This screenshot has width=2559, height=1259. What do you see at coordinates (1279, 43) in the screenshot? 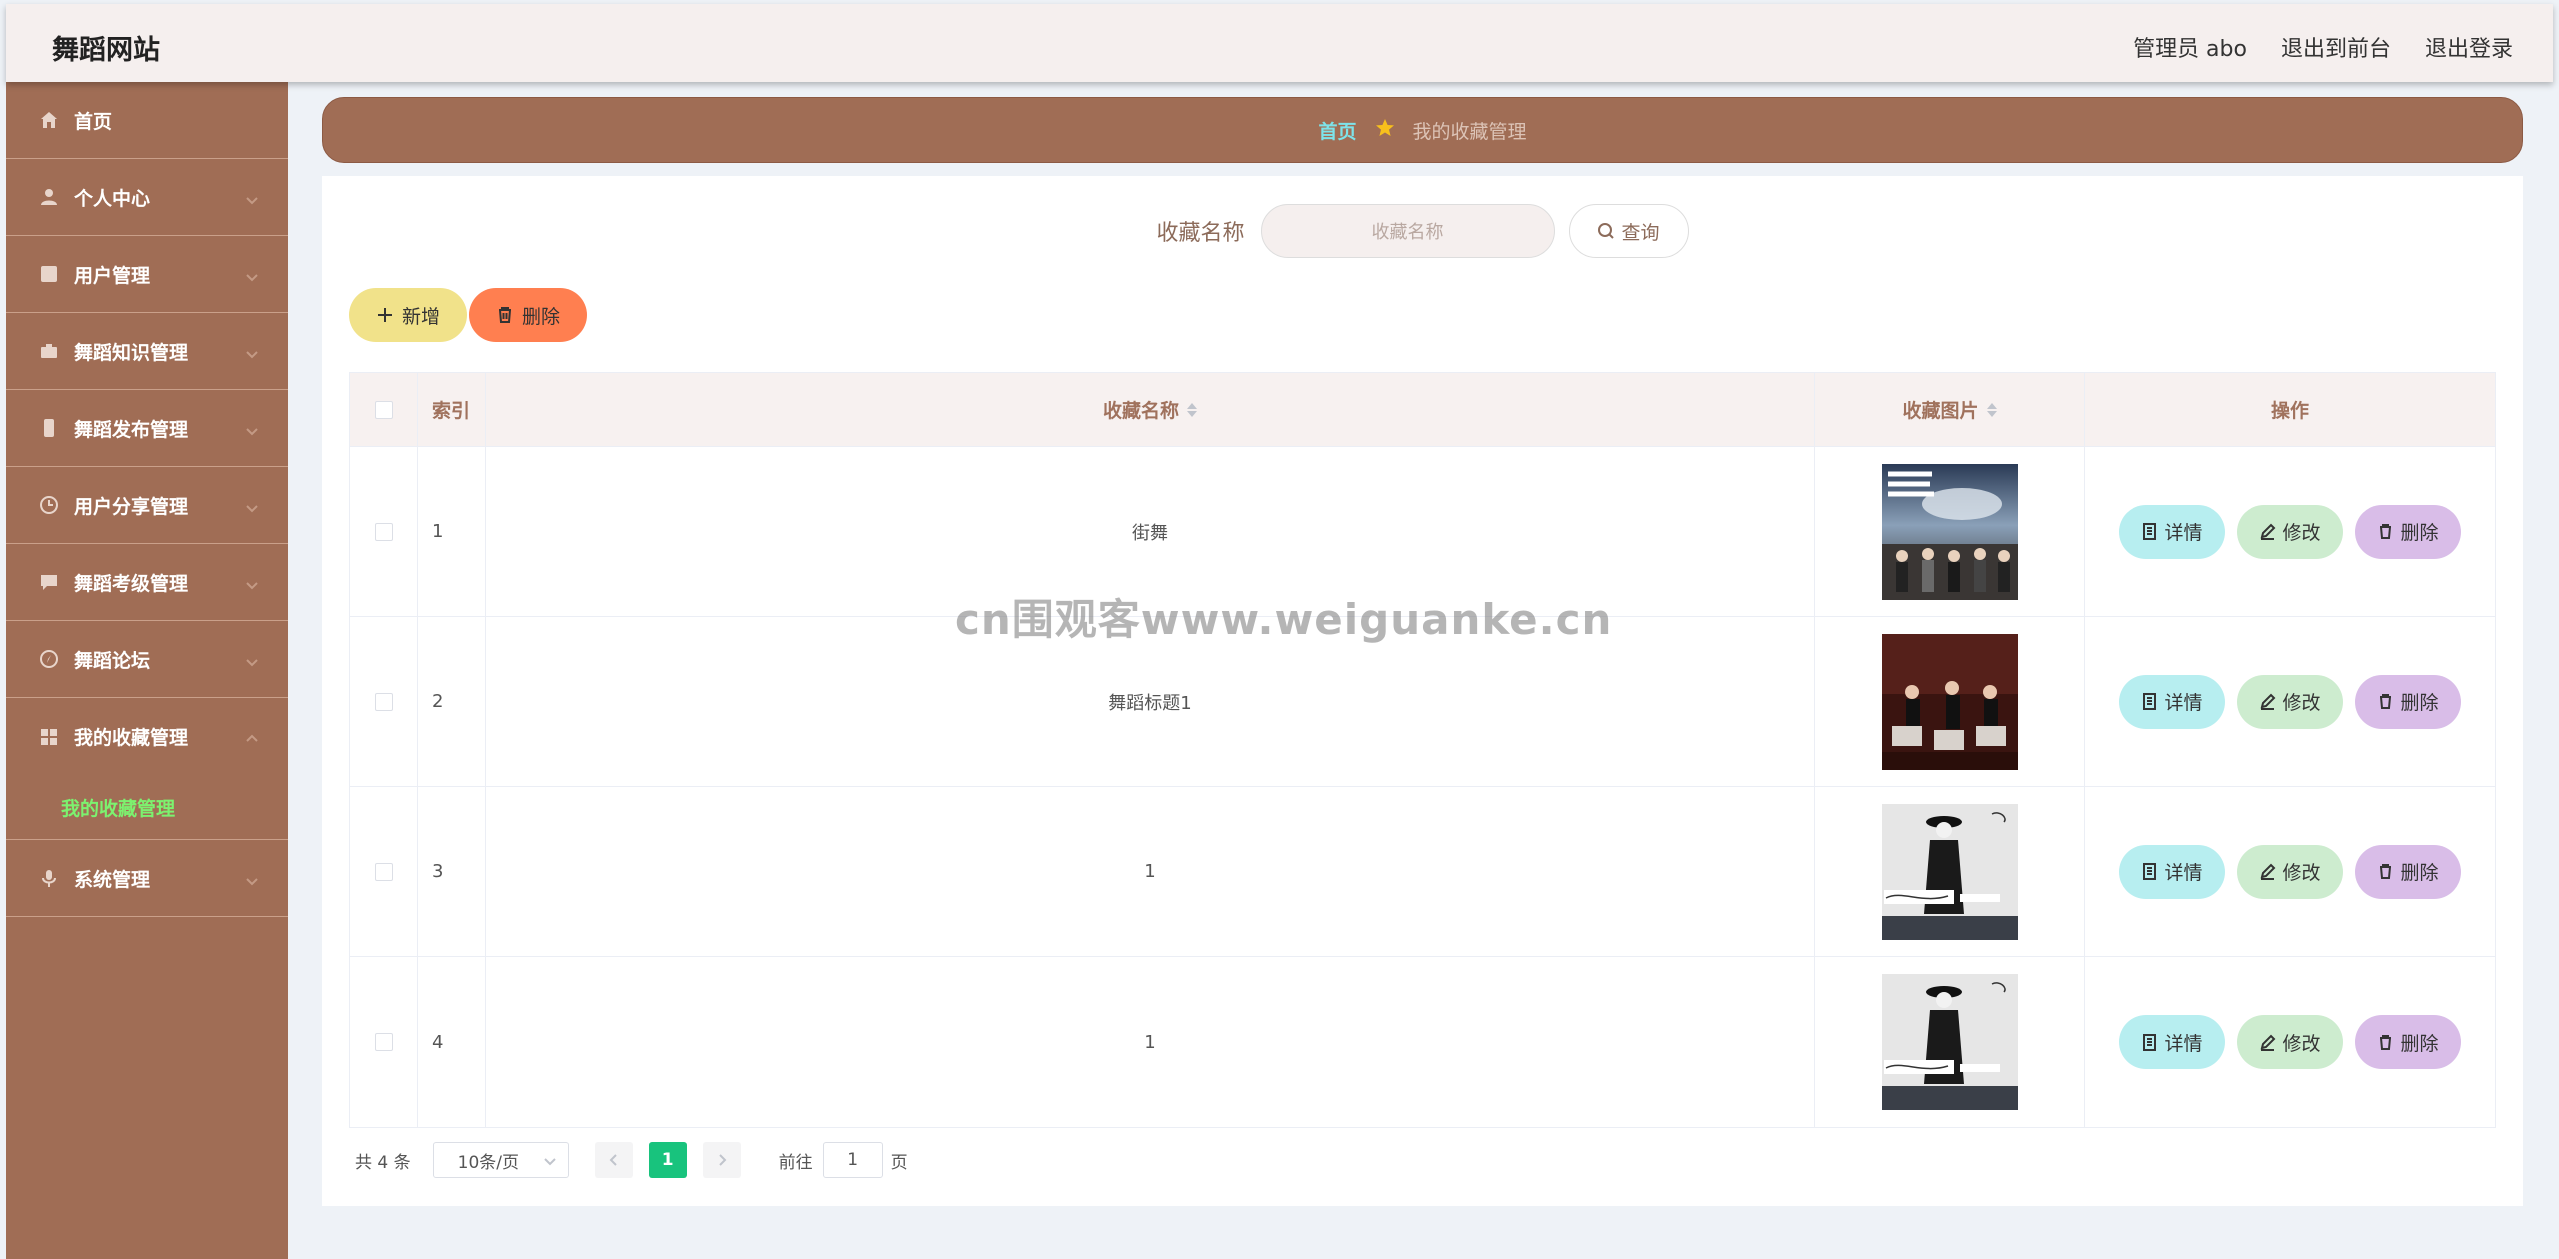
I see `top-bar: 舞蹈网站 管理员 abo 退出到前台 退出登录` at bounding box center [1279, 43].